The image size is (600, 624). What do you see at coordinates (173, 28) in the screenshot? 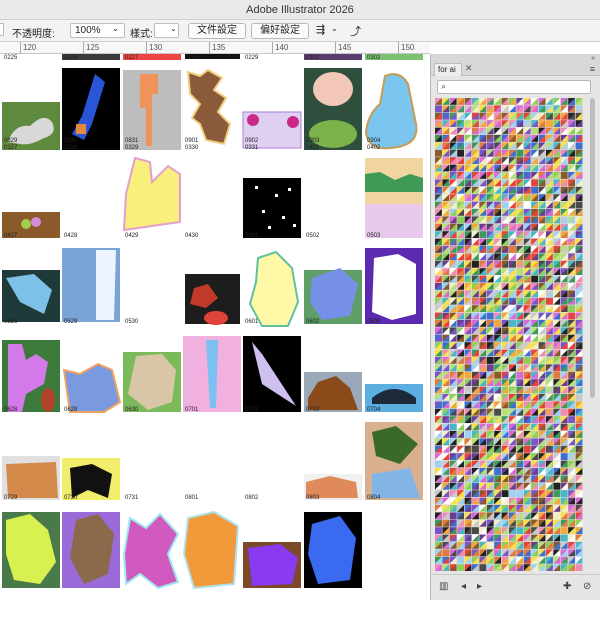
I see `style-chevron-icon: ⌄` at bounding box center [173, 28].